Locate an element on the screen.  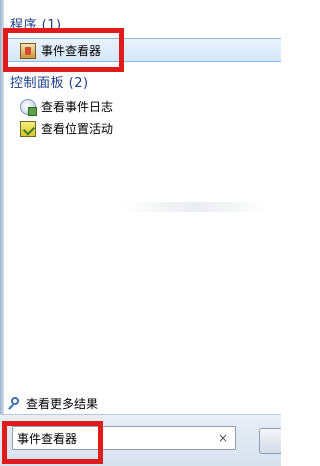
clear-search-icon: × is located at coordinates (223, 438).